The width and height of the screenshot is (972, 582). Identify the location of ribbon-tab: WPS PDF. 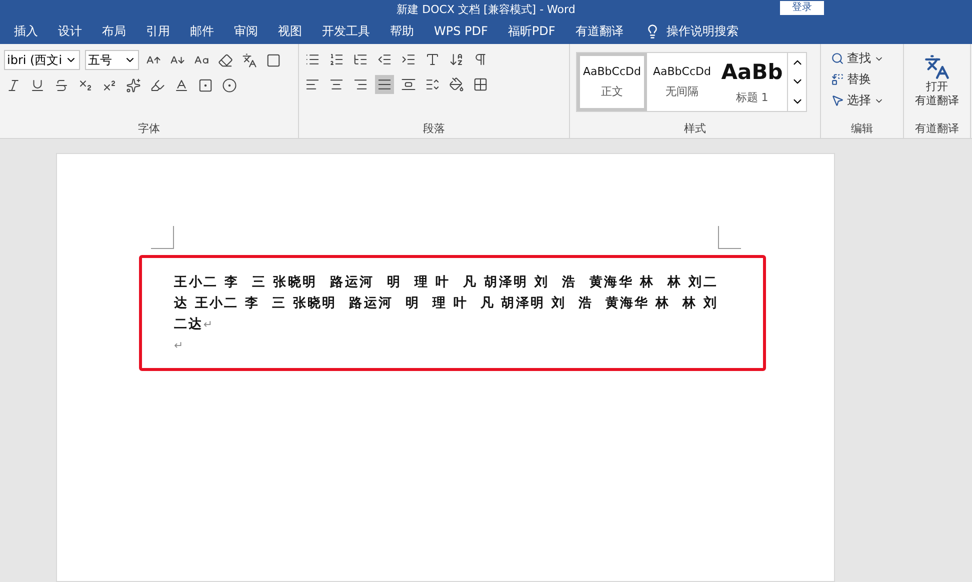
(461, 31).